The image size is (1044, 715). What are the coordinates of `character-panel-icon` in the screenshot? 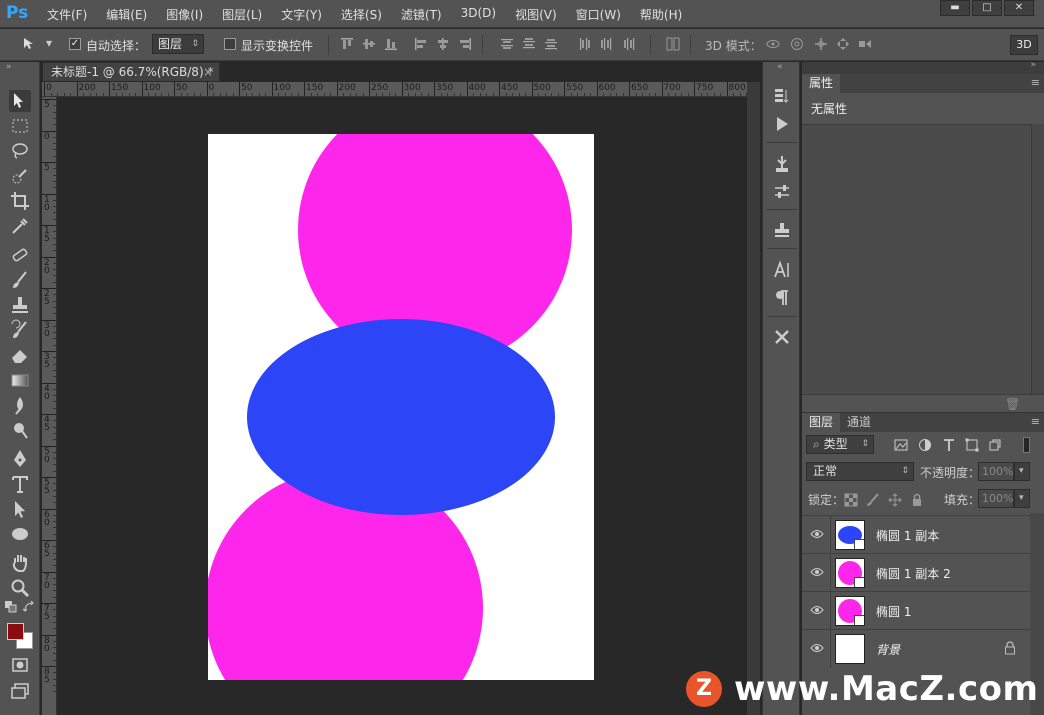 It's located at (782, 270).